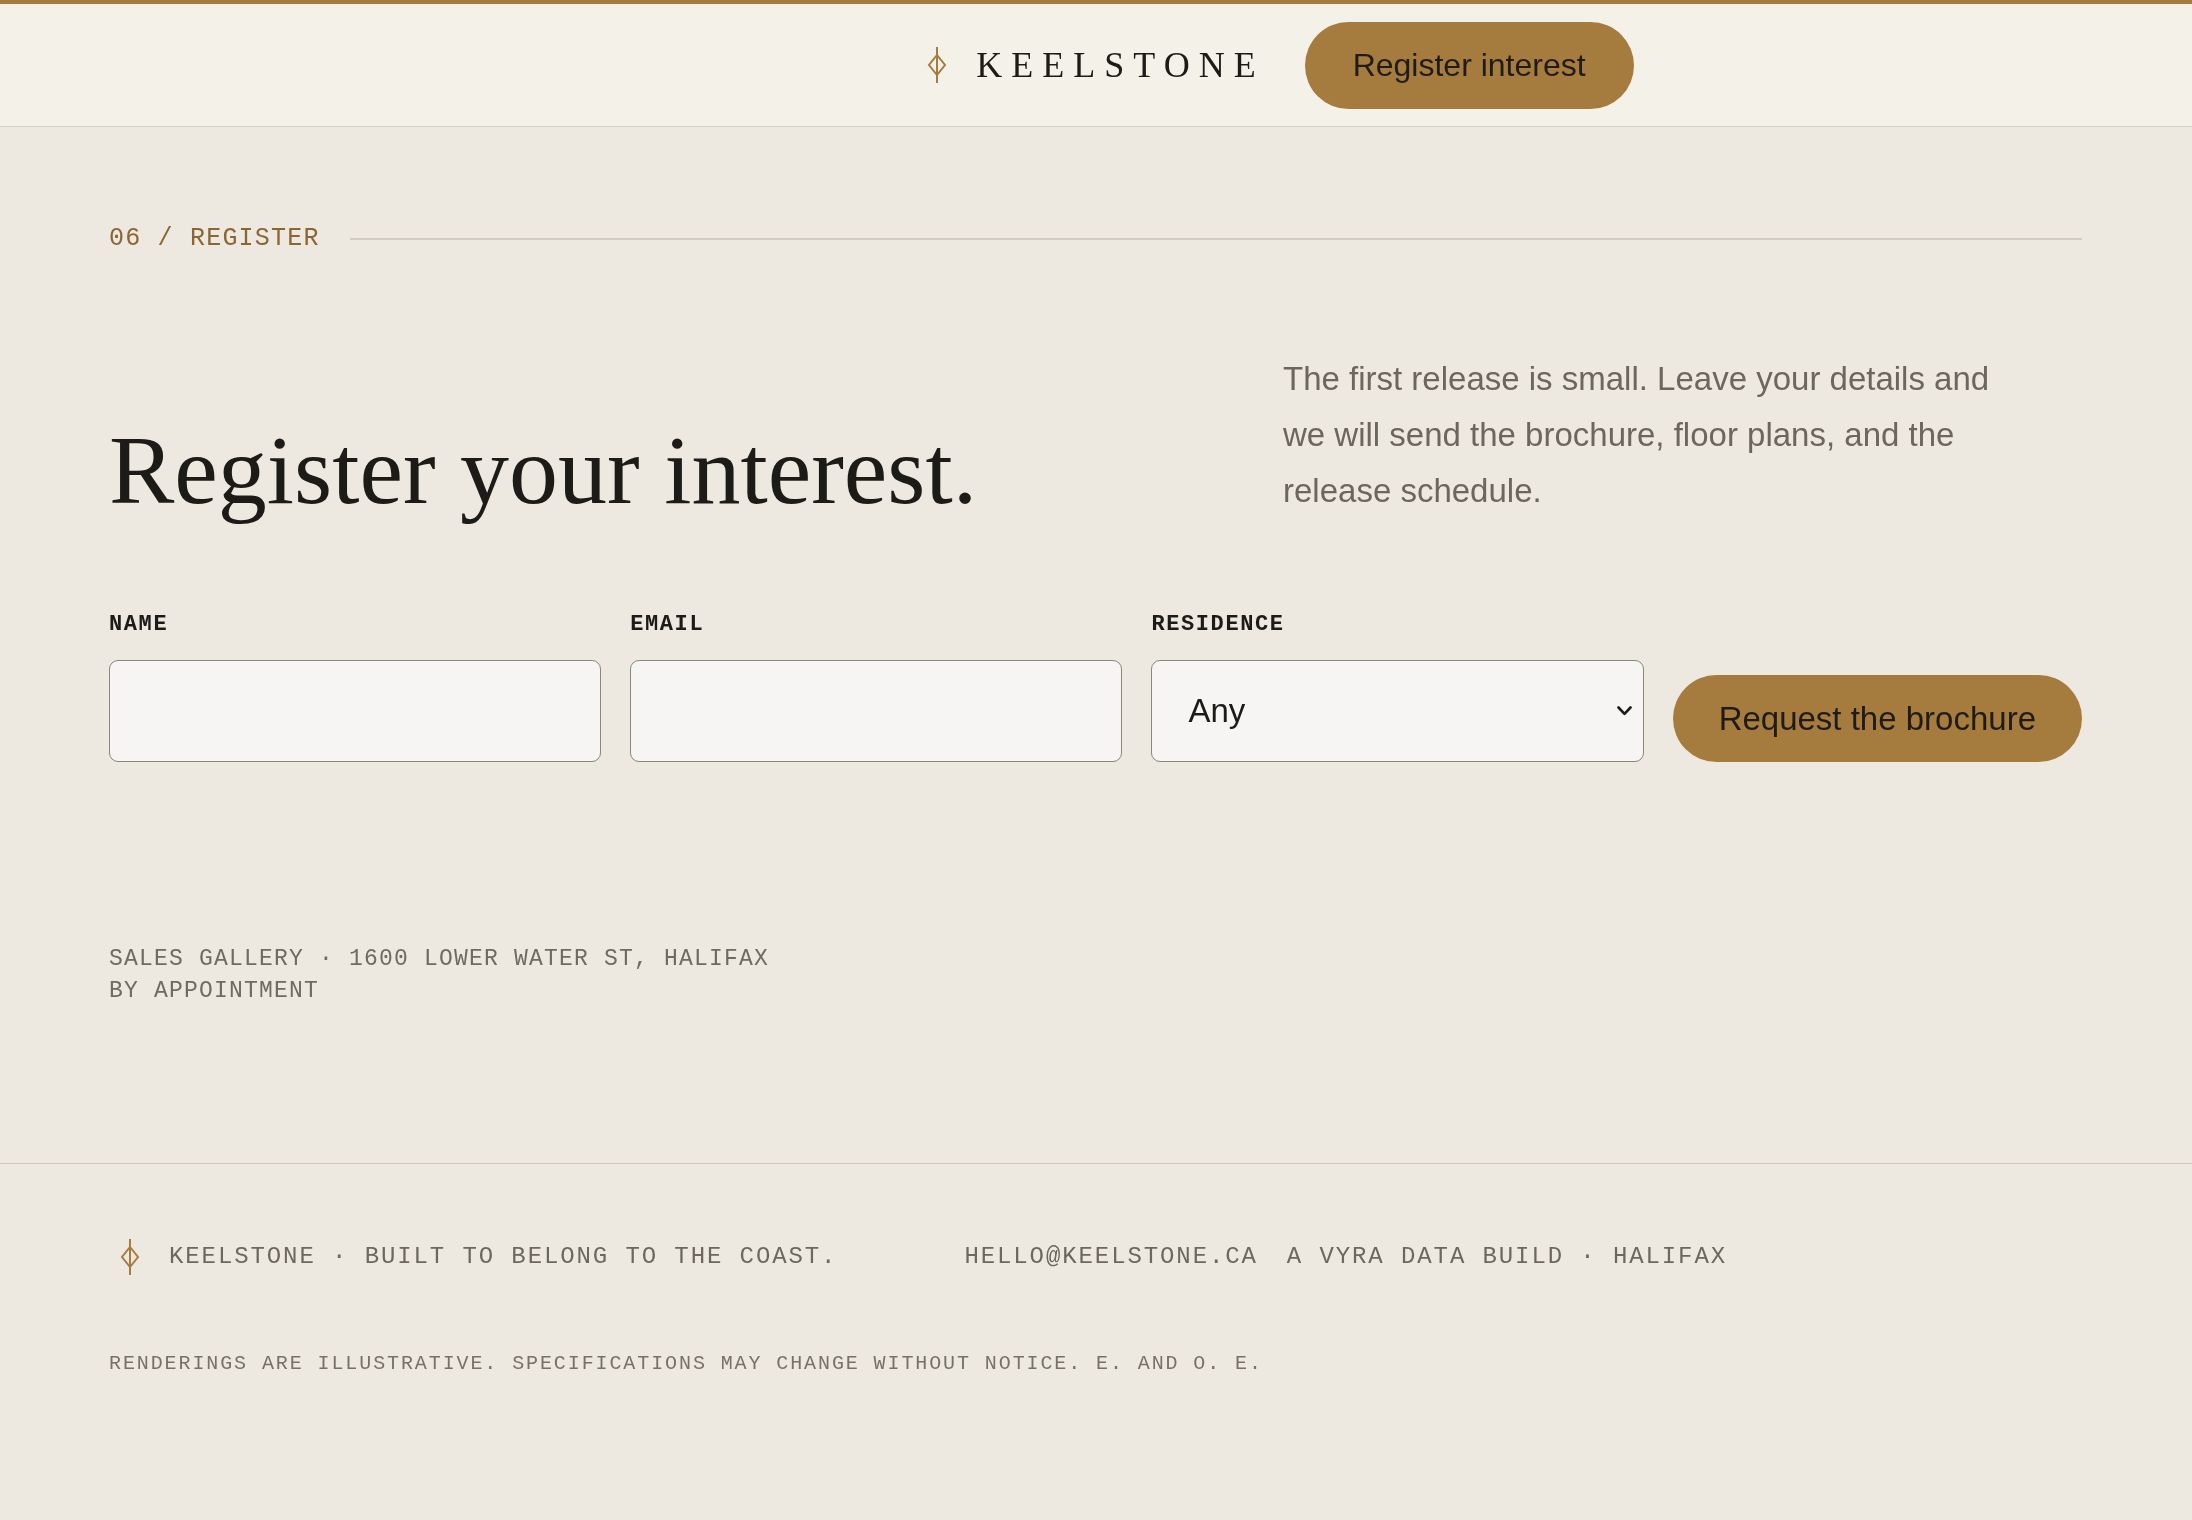  Describe the element at coordinates (1624, 711) in the screenshot. I see `chevron-down-icon` at that location.